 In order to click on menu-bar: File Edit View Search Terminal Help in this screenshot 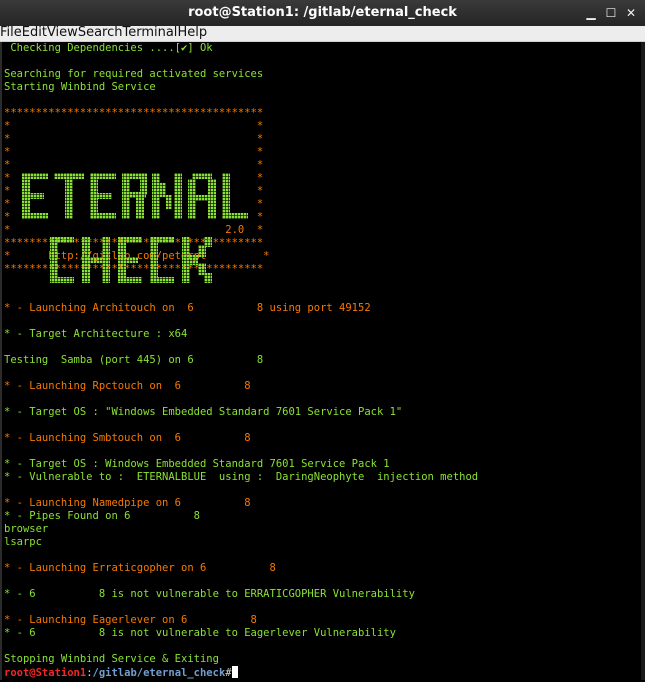, I will do `click(322, 34)`.